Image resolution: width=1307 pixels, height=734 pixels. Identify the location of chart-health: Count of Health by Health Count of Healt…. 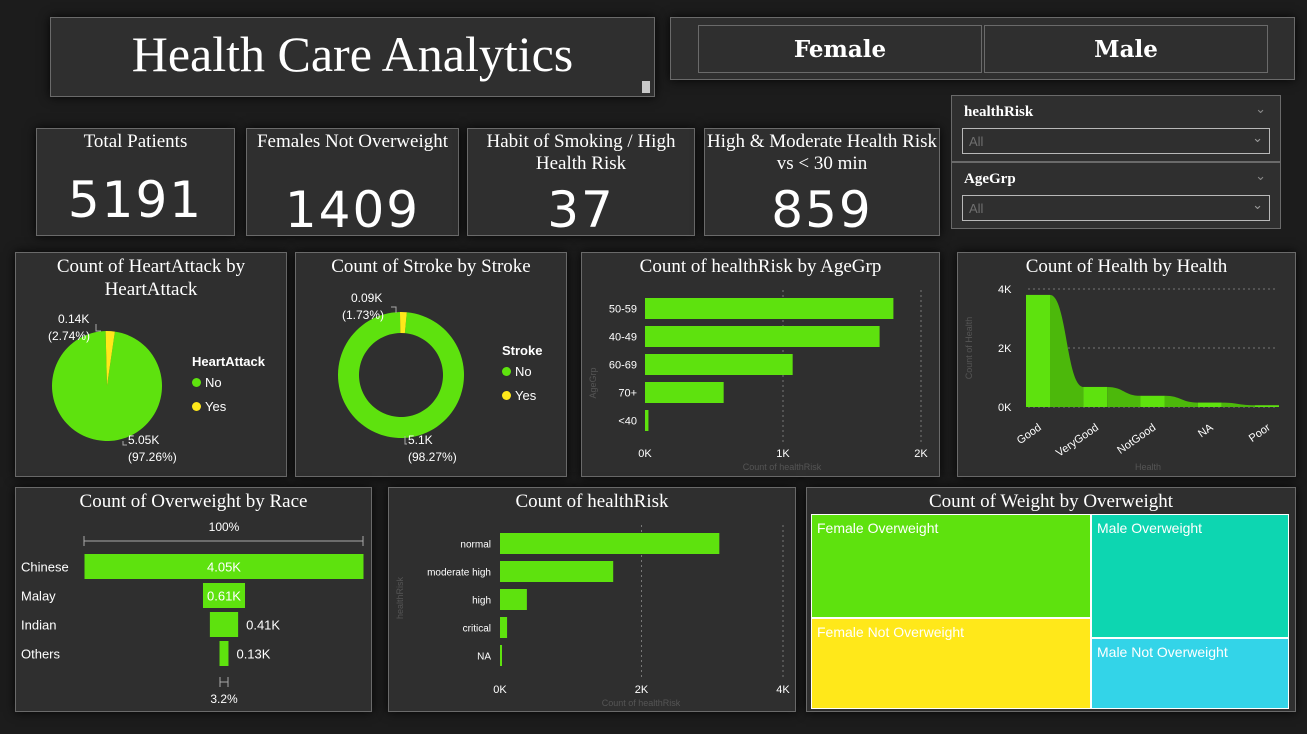
(1126, 364).